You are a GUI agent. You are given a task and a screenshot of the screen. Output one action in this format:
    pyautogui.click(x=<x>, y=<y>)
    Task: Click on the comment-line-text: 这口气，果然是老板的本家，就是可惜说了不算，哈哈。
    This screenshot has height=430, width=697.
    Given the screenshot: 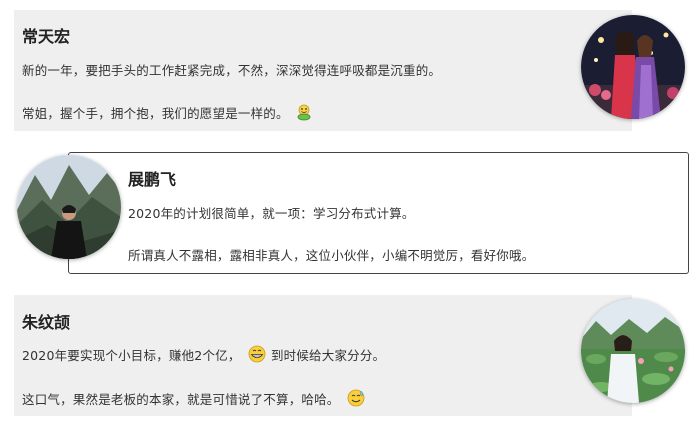 What is the action you would take?
    pyautogui.click(x=181, y=399)
    